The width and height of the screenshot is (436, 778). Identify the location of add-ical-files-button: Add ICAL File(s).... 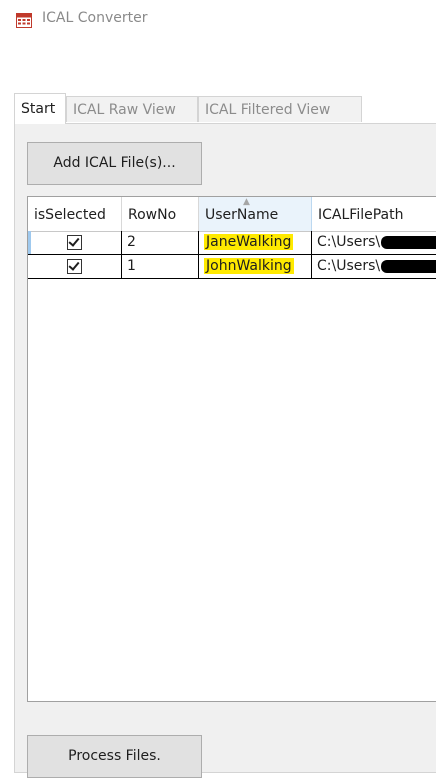
(114, 163).